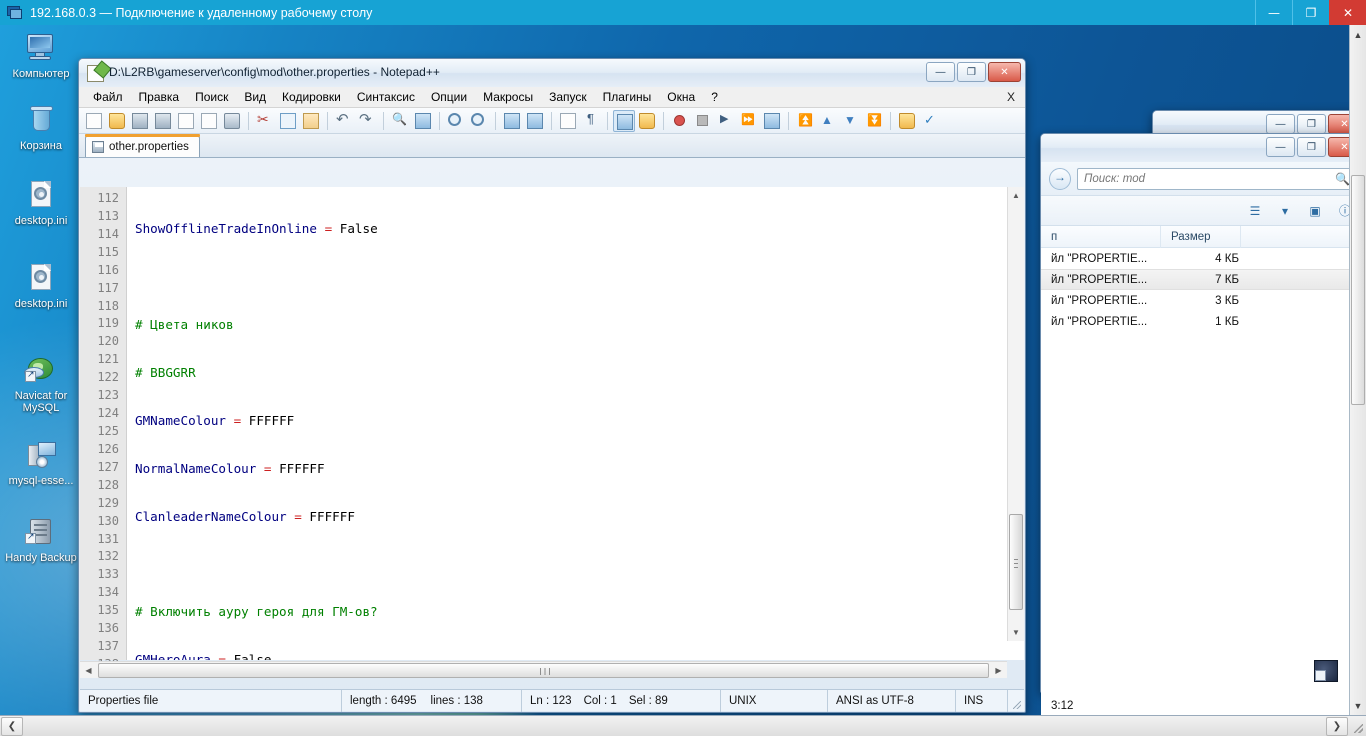 The width and height of the screenshot is (1366, 736). What do you see at coordinates (647, 121) in the screenshot?
I see `user-defined-dialog-icon` at bounding box center [647, 121].